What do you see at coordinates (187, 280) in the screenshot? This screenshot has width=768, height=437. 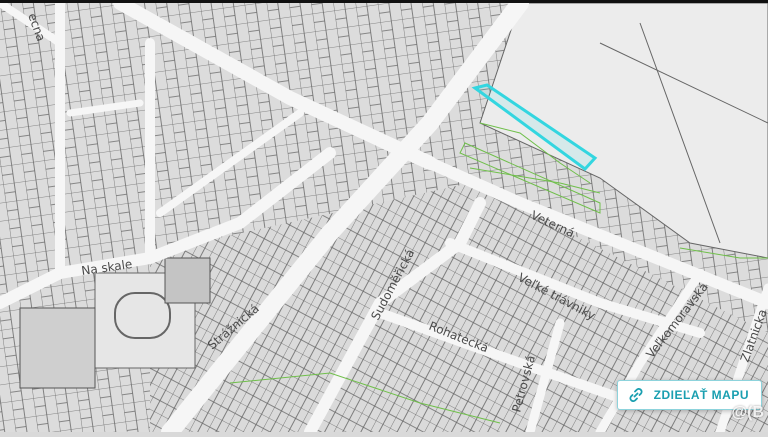 I see `building` at bounding box center [187, 280].